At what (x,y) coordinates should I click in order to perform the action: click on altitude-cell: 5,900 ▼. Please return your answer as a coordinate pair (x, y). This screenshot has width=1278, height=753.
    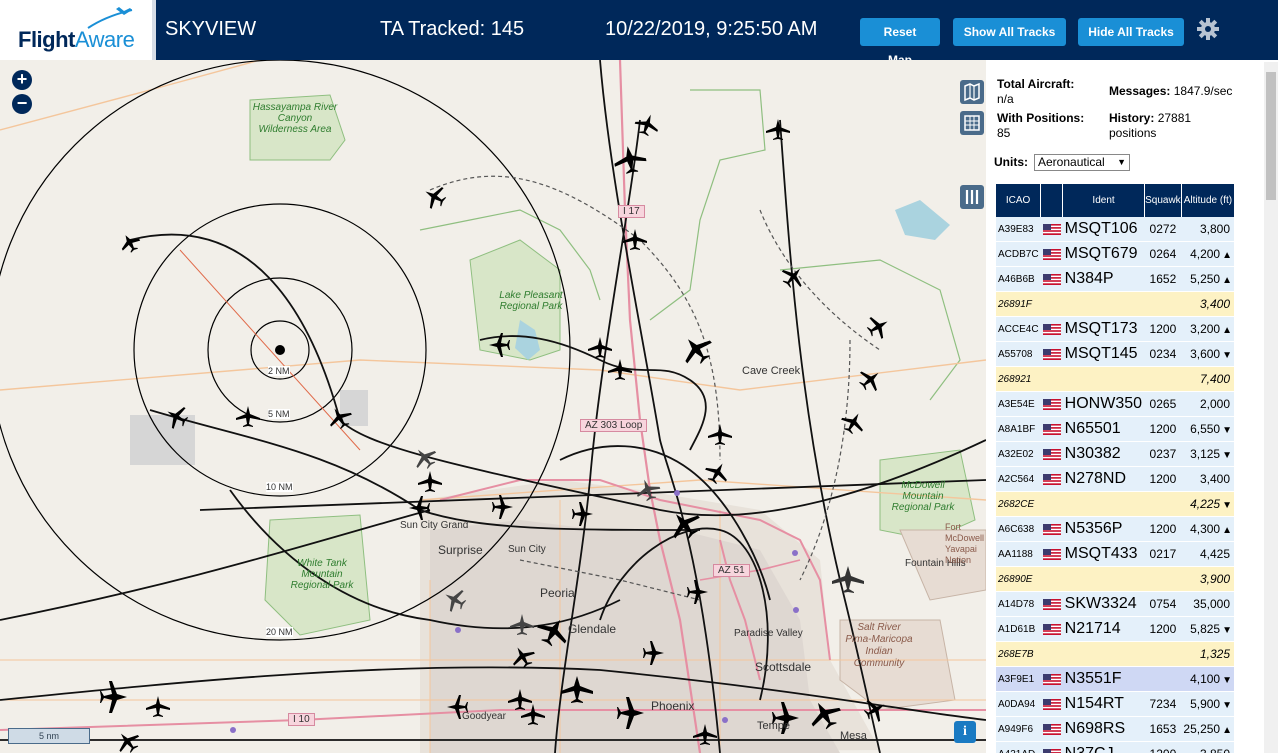
    Looking at the image, I should click on (1207, 704).